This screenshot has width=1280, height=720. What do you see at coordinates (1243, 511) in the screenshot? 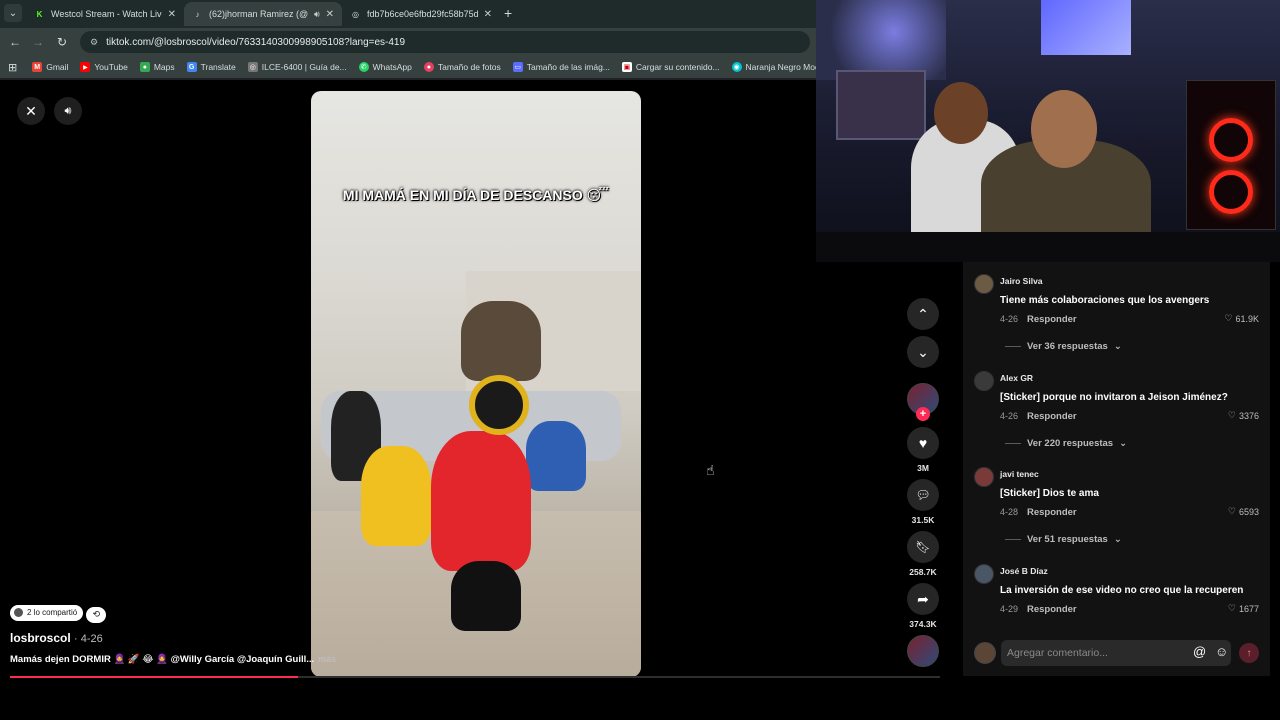
I see `comment-like-button: ♡ 6593` at bounding box center [1243, 511].